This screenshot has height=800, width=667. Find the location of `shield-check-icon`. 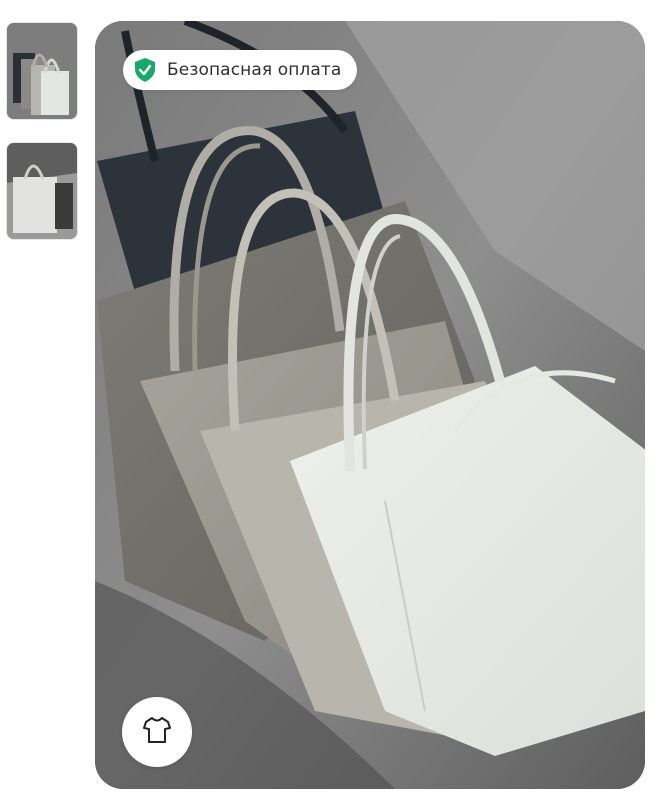

shield-check-icon is located at coordinates (145, 70).